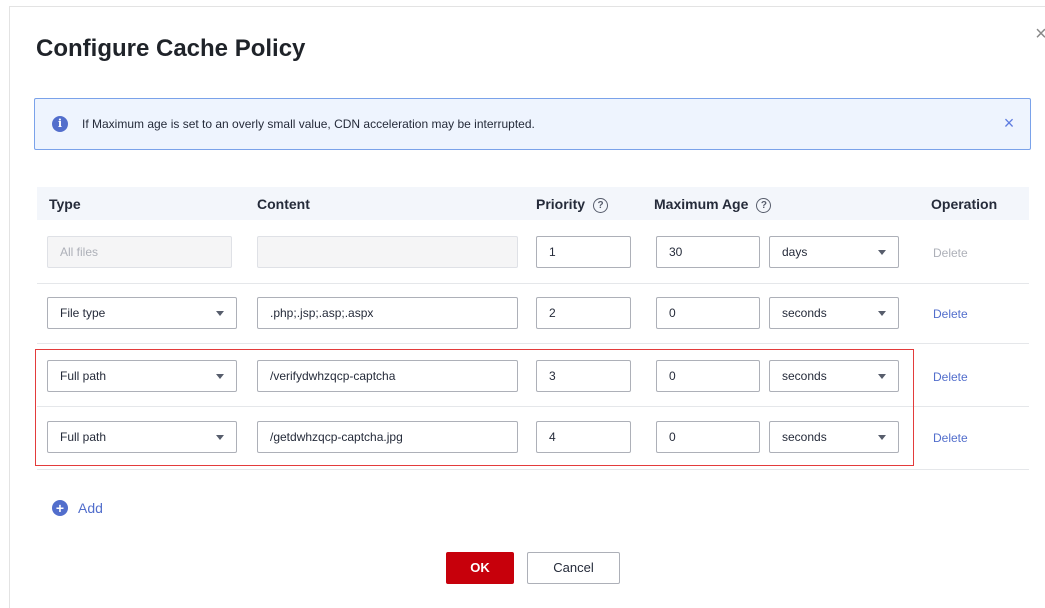 The height and width of the screenshot is (608, 1045). What do you see at coordinates (171, 48) in the screenshot?
I see `dialog-title: Configure Cache Policy` at bounding box center [171, 48].